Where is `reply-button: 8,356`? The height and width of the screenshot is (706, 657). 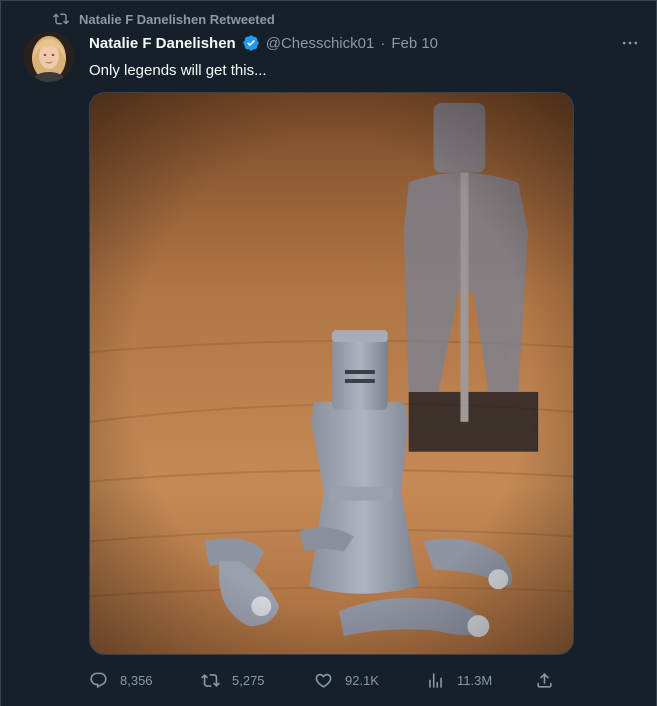 reply-button: 8,356 is located at coordinates (121, 680).